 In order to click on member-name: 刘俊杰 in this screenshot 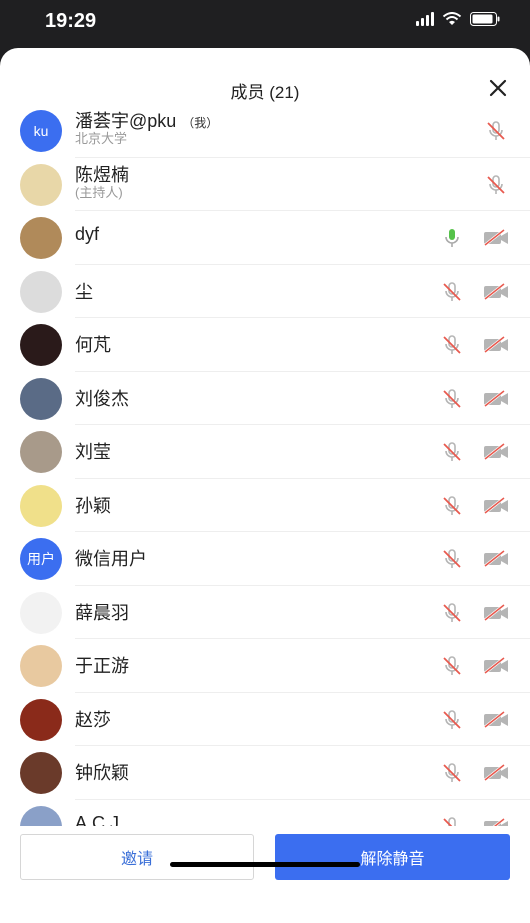, I will do `click(102, 398)`.